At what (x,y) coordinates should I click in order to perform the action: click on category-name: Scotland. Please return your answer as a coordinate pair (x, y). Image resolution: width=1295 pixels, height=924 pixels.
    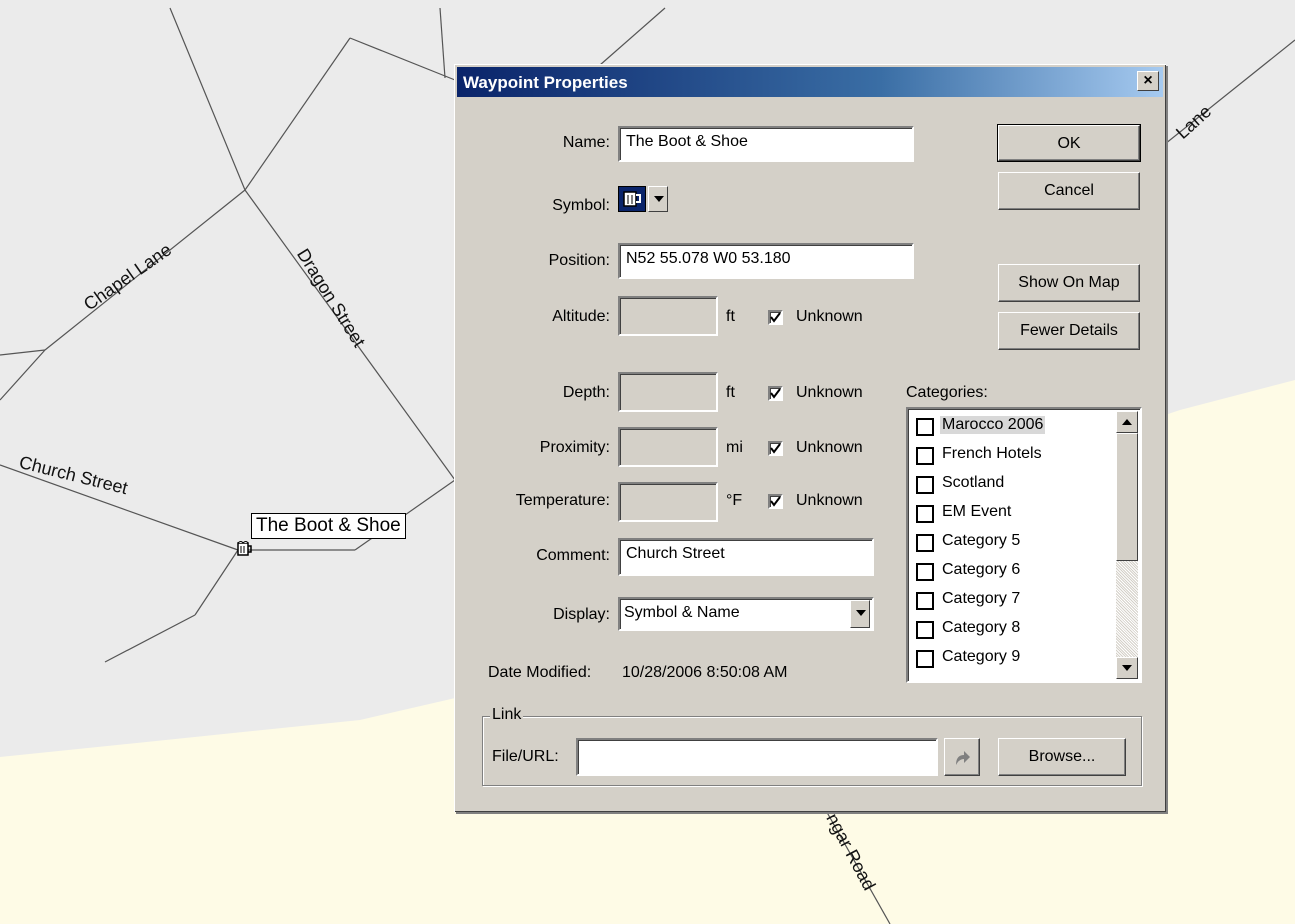
    Looking at the image, I should click on (973, 482).